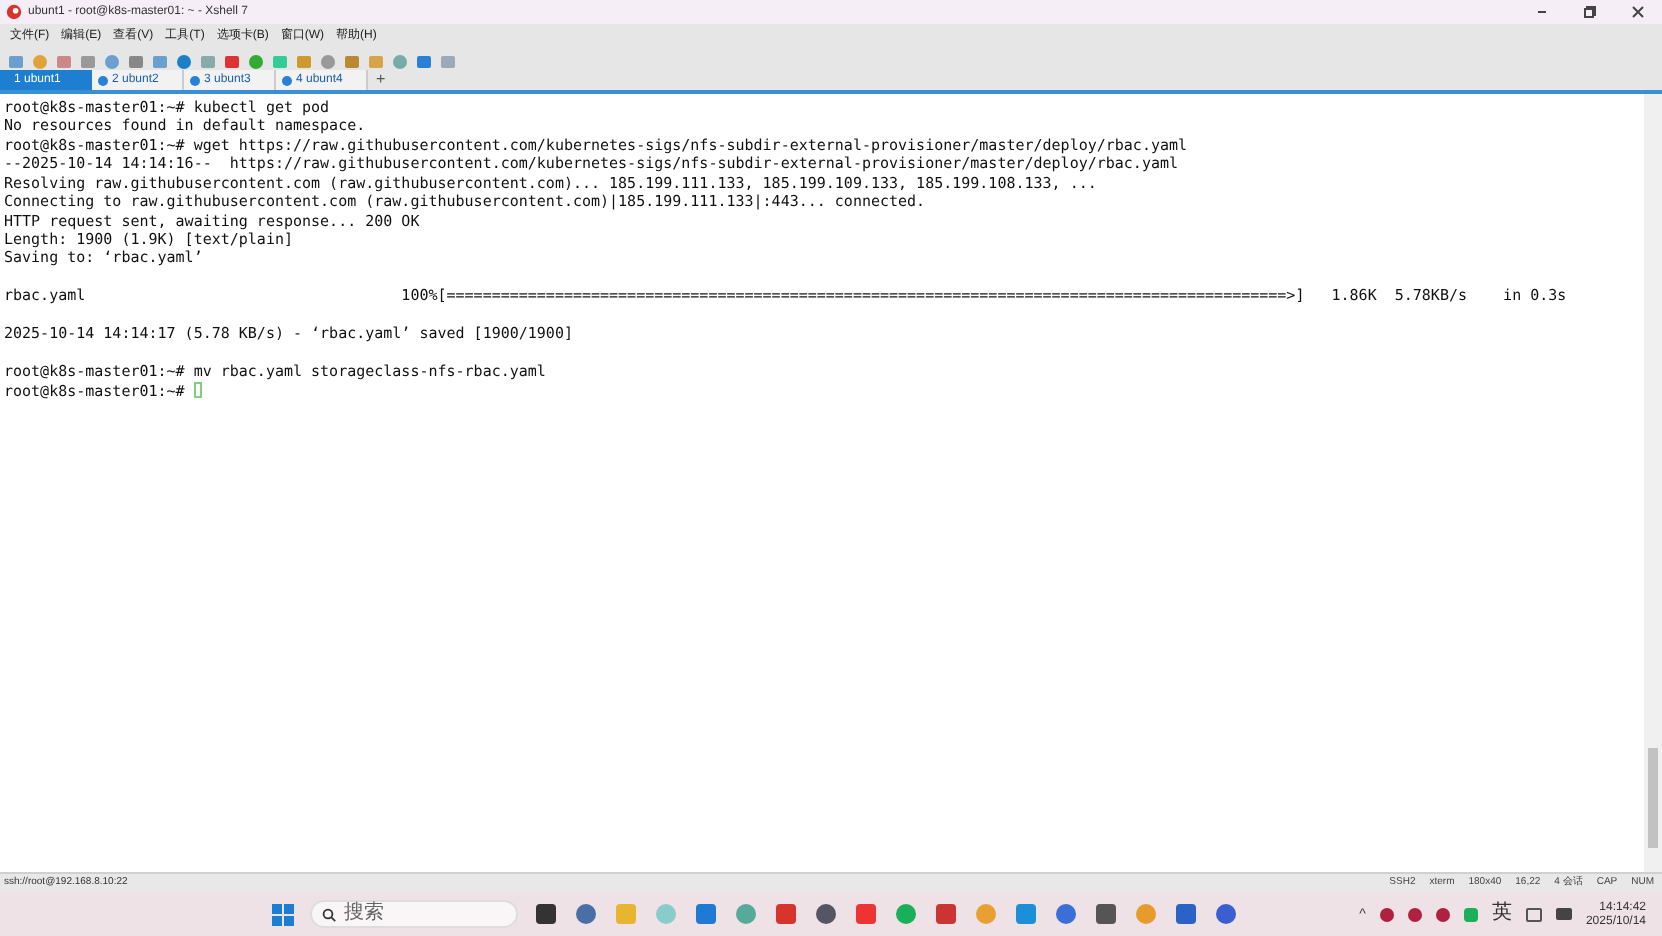 This screenshot has height=936, width=1662. What do you see at coordinates (329, 914) in the screenshot?
I see `search-icon` at bounding box center [329, 914].